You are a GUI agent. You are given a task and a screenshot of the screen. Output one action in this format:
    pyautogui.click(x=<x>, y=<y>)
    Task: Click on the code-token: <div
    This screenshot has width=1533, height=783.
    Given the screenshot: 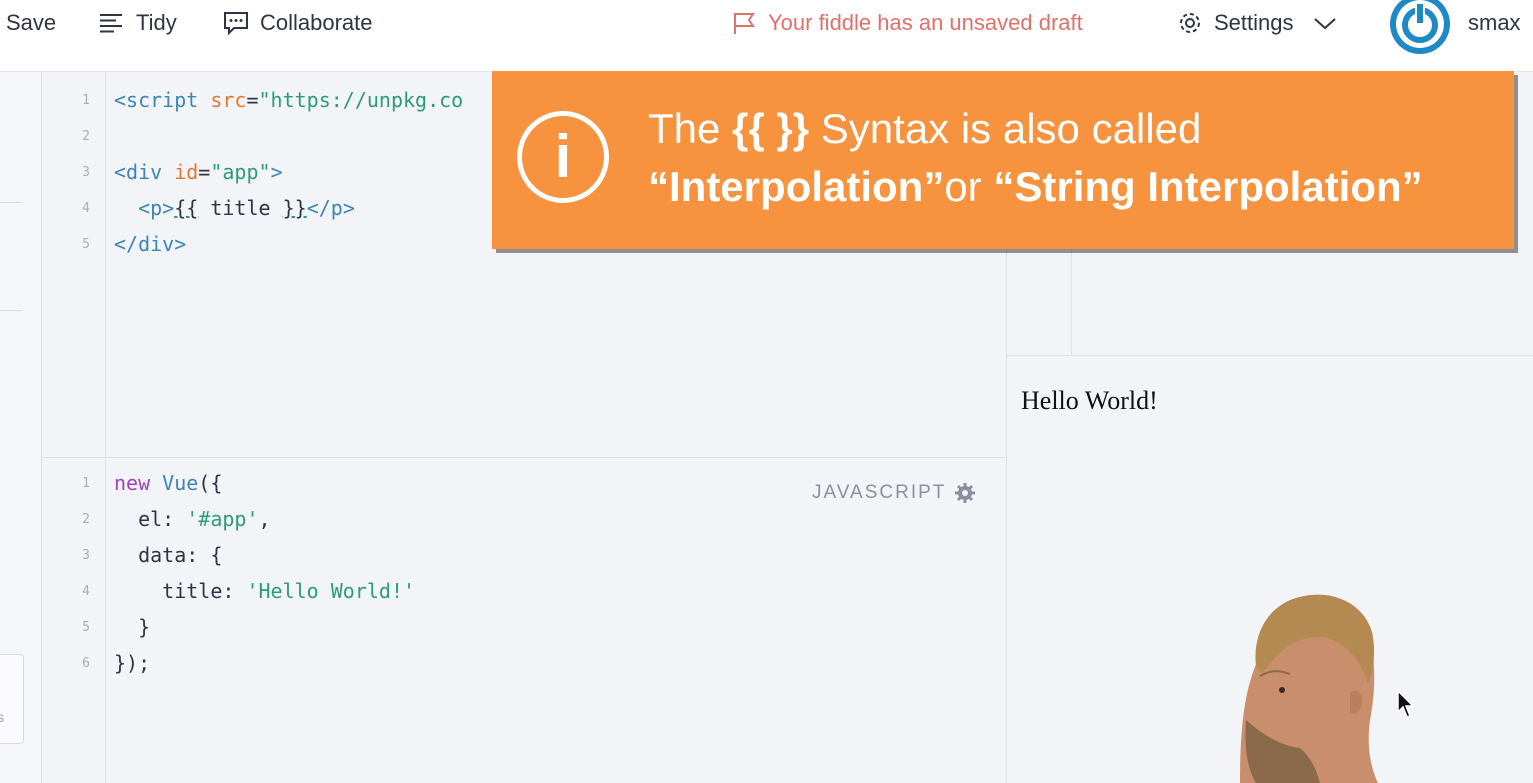 What is the action you would take?
    pyautogui.click(x=138, y=172)
    